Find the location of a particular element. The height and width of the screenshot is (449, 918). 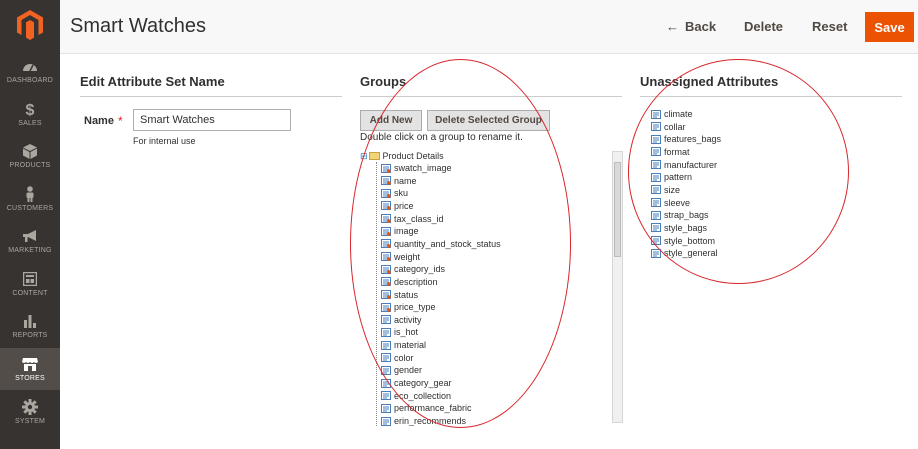

name-label: Name is located at coordinates (99, 121).